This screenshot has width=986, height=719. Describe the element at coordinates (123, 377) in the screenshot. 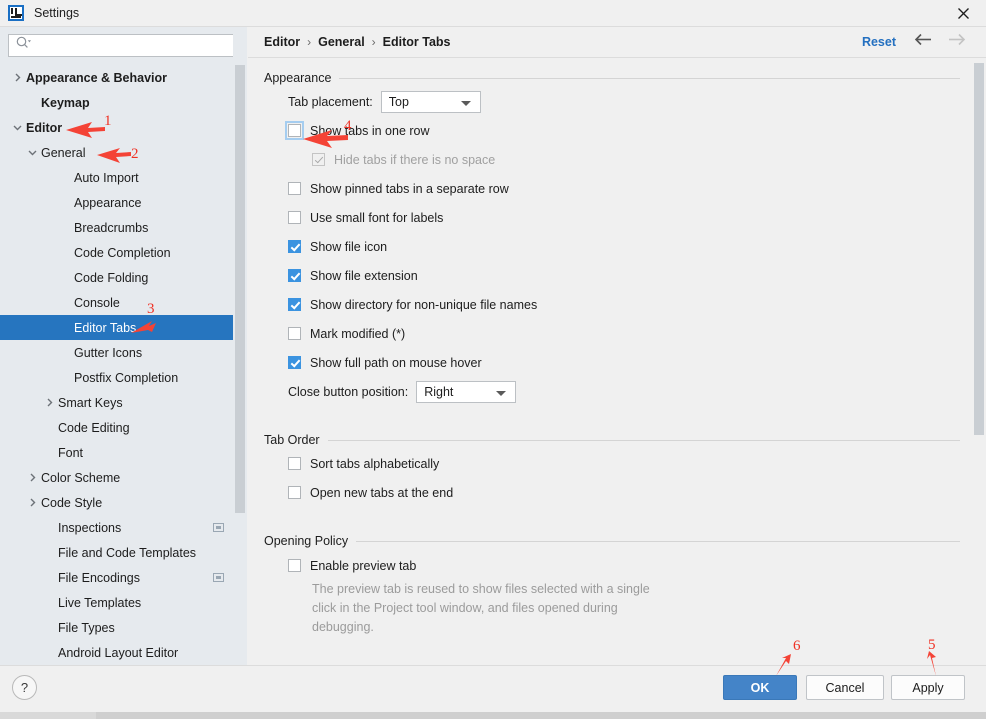

I see `sidebar-item-postfix-completion: Postfix Completion` at that location.